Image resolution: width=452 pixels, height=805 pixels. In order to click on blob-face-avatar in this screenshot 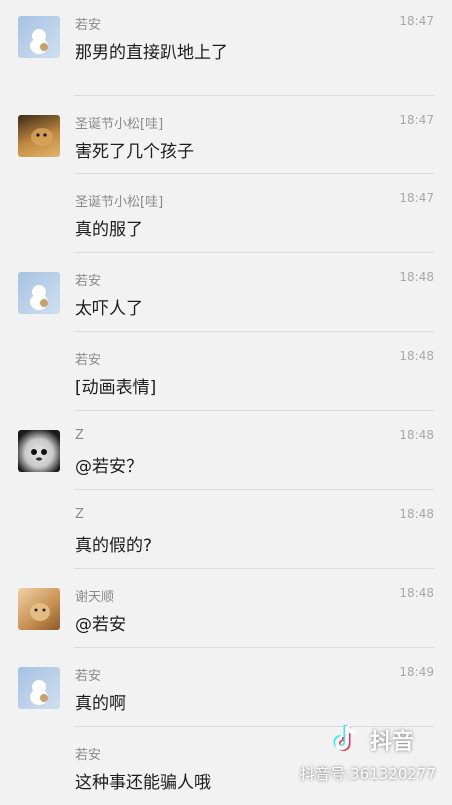, I will do `click(39, 451)`.